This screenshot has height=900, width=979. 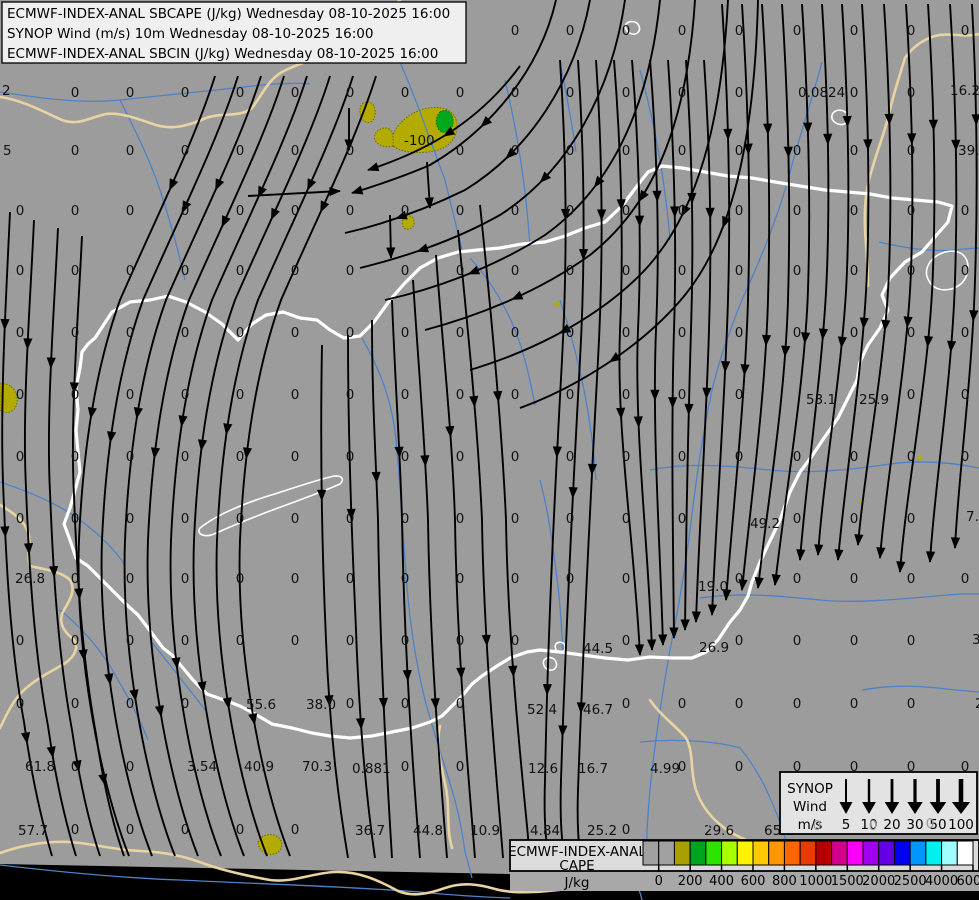 What do you see at coordinates (910, 881) in the screenshot?
I see `cape-colorbar-tick-label: 2500` at bounding box center [910, 881].